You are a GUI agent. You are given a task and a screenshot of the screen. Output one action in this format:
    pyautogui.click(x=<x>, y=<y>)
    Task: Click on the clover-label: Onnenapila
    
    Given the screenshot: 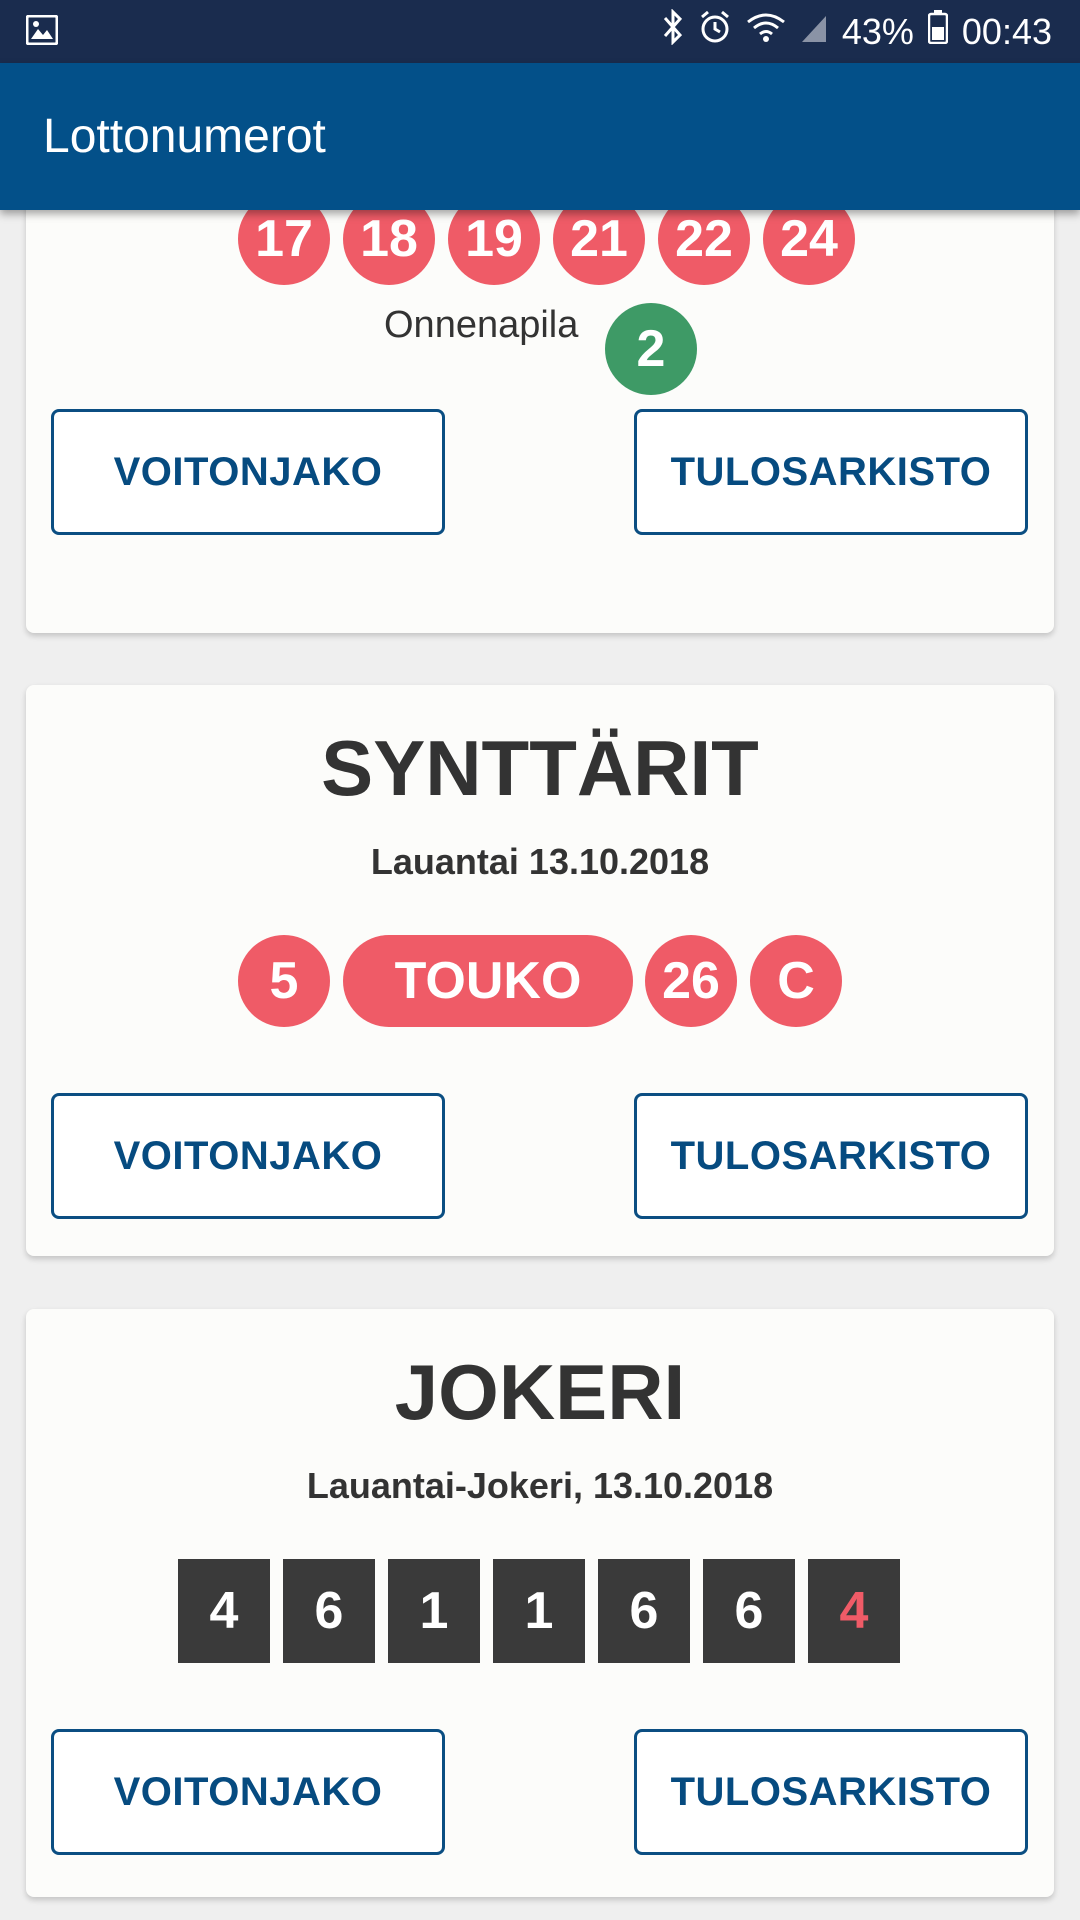 What is the action you would take?
    pyautogui.click(x=481, y=325)
    